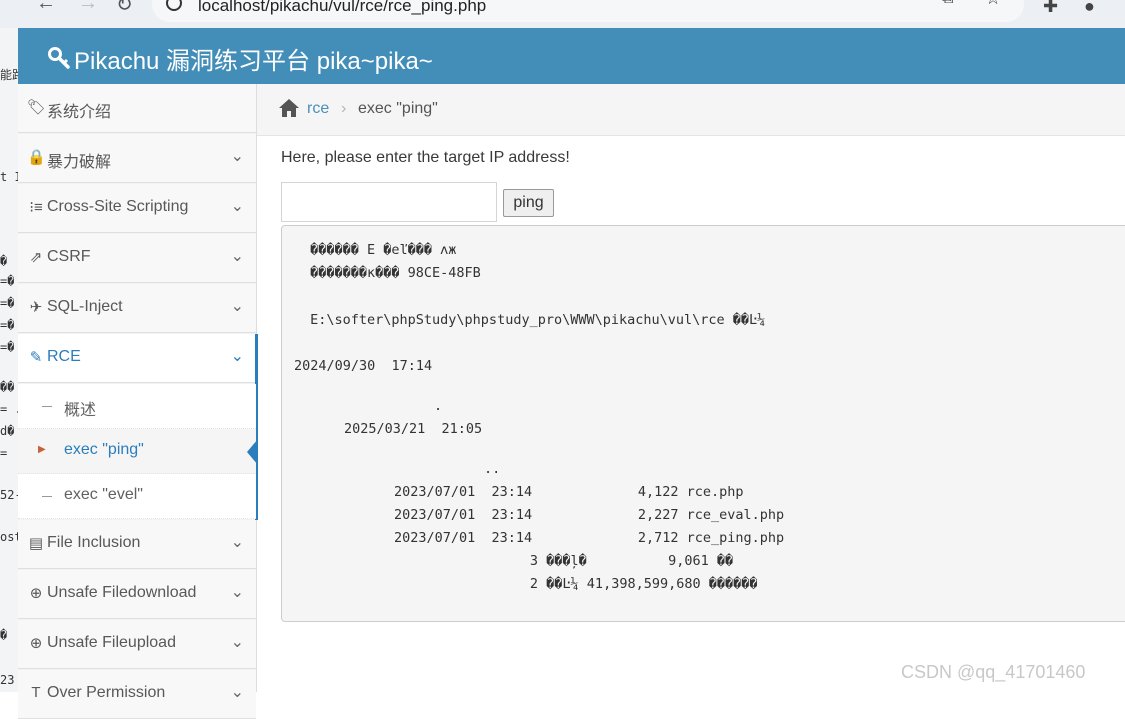 The image size is (1125, 719). What do you see at coordinates (88, 7) in the screenshot?
I see `forward-icon: →` at bounding box center [88, 7].